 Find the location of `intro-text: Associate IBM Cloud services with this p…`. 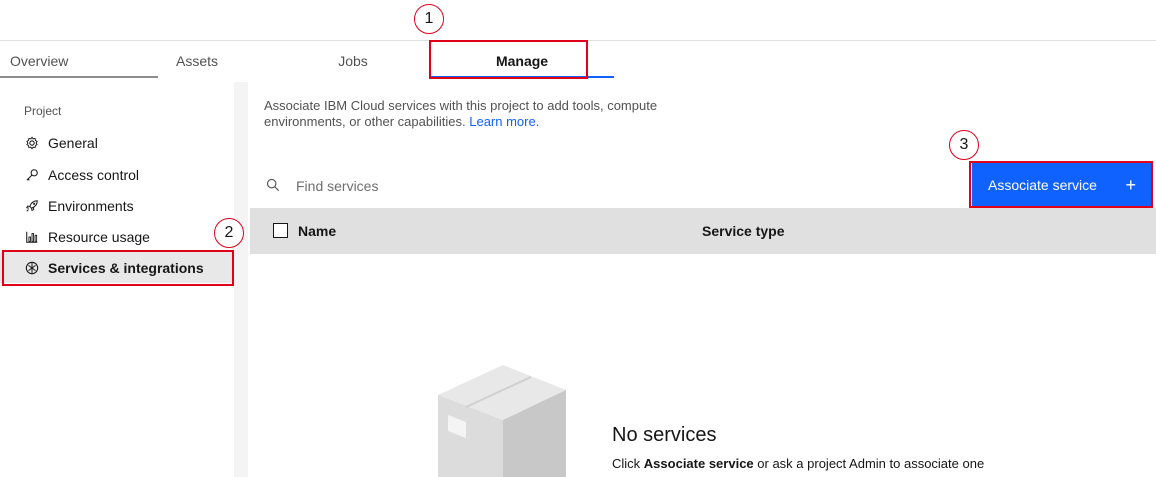

intro-text: Associate IBM Cloud services with this p… is located at coordinates (484, 114).